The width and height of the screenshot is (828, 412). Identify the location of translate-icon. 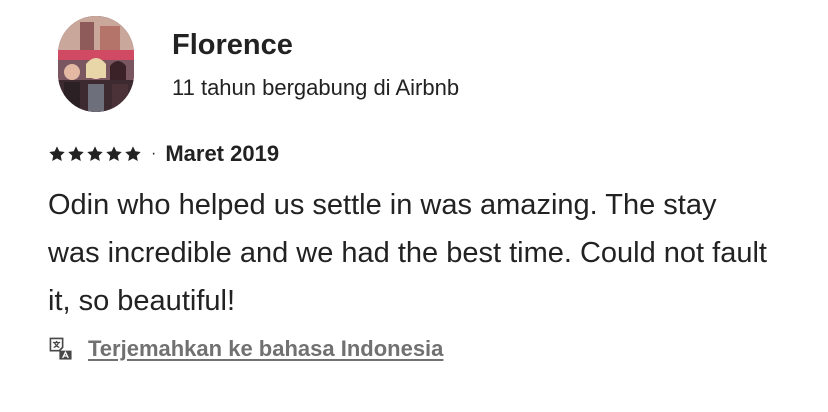
(60, 348).